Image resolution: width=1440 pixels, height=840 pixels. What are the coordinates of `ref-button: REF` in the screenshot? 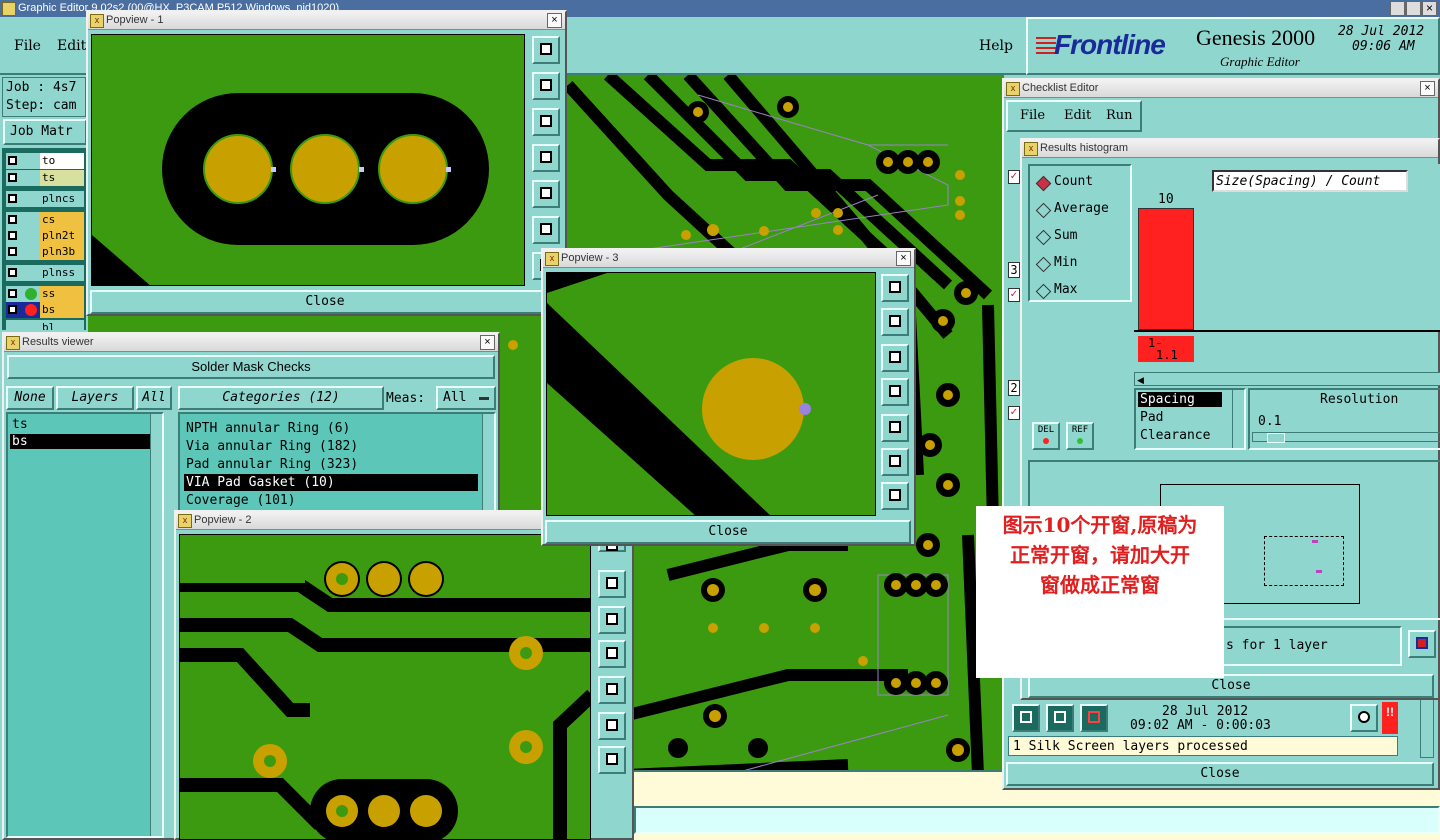 It's located at (1080, 436).